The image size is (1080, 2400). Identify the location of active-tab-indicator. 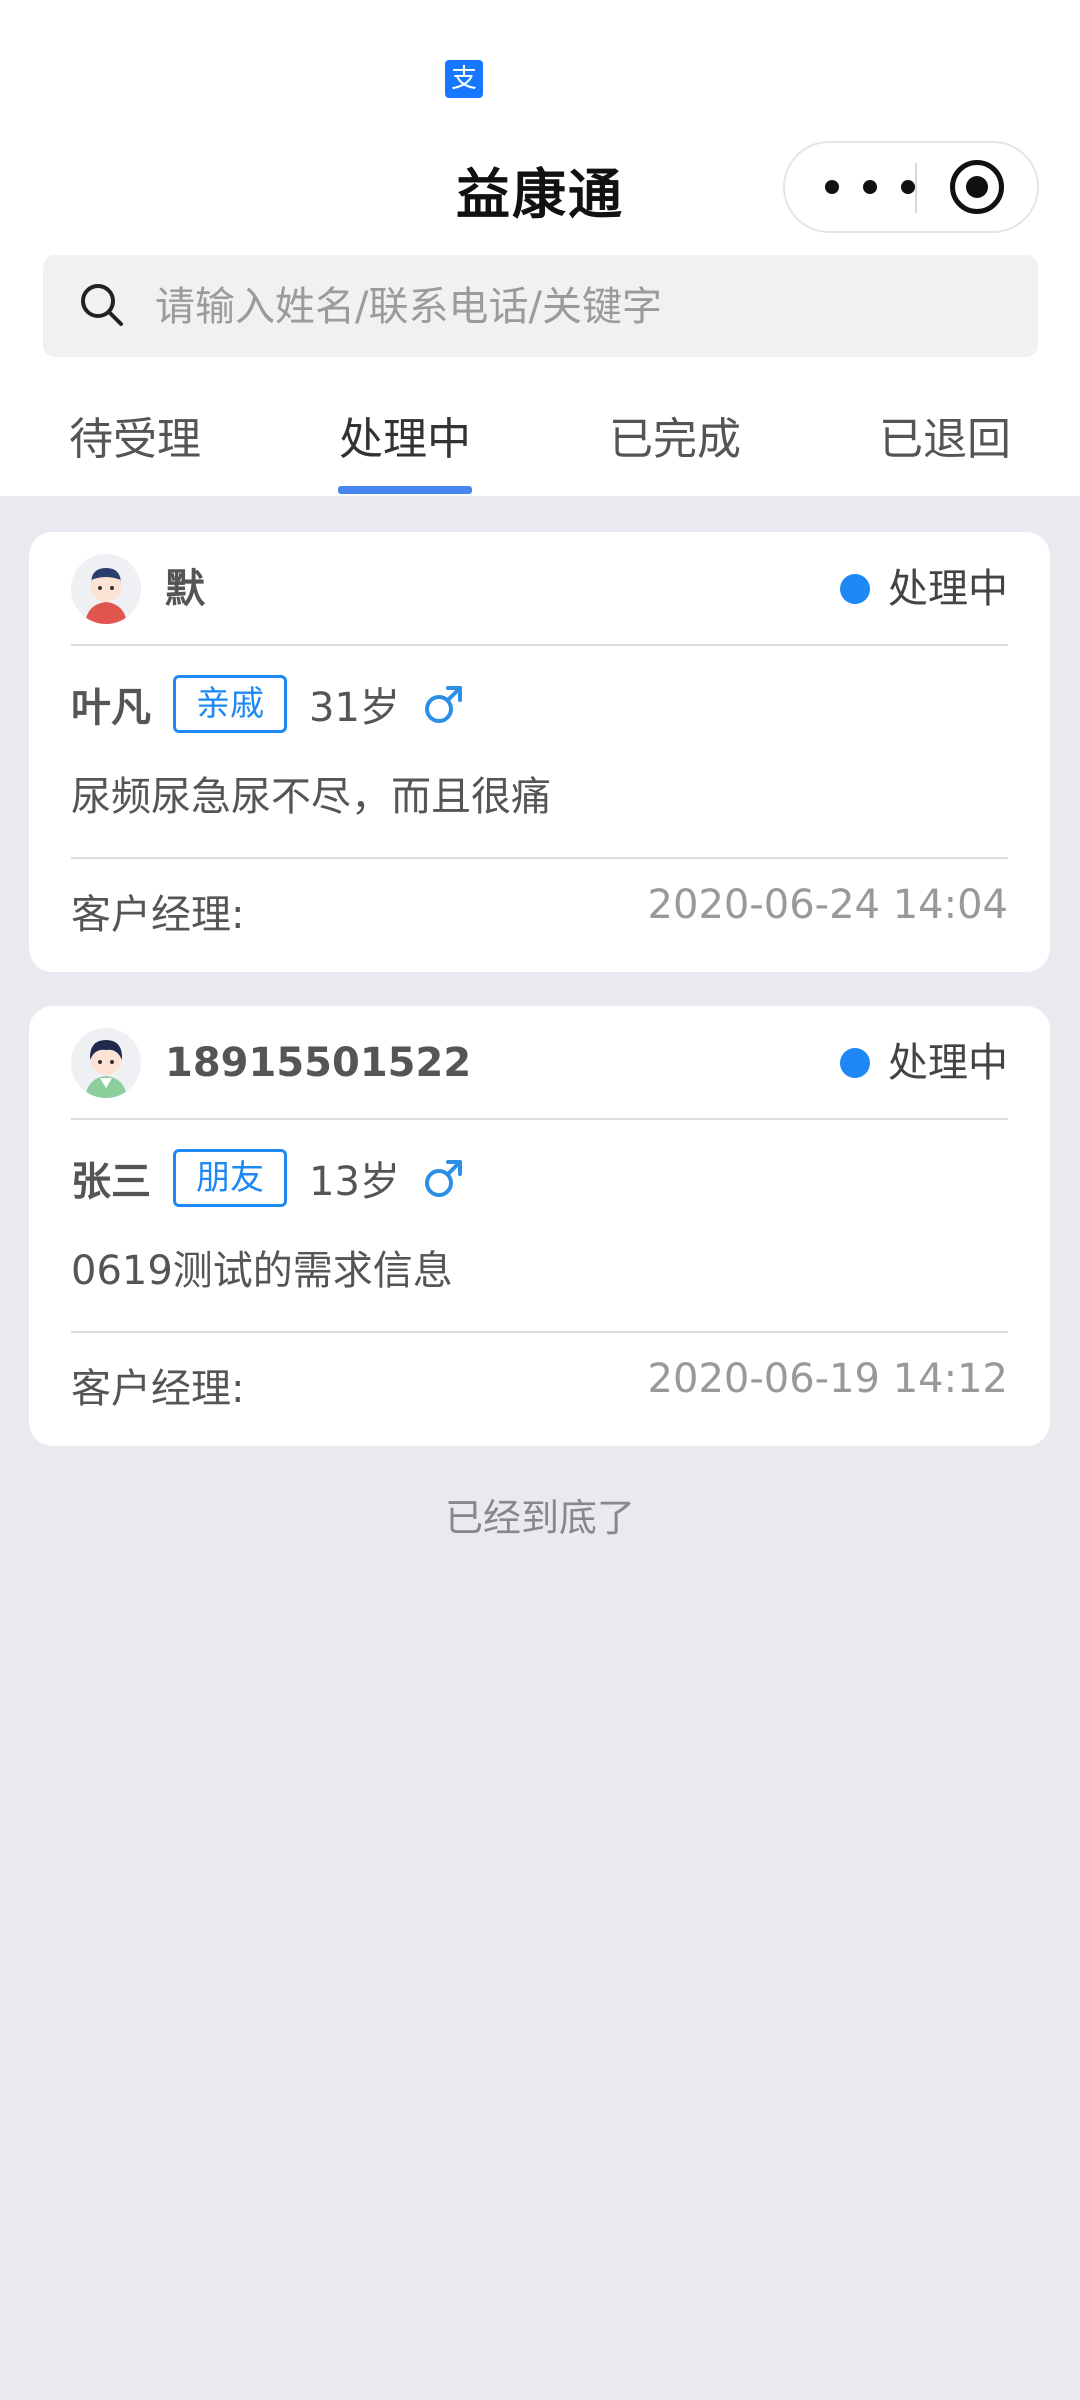
(405, 490).